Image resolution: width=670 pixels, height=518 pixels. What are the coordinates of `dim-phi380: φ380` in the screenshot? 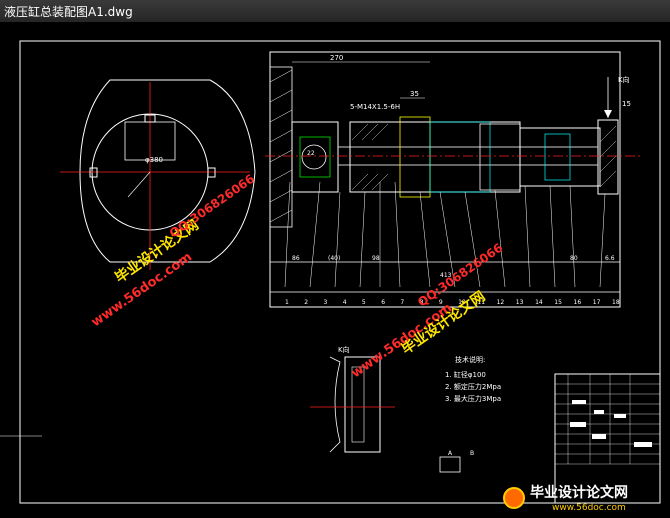 It's located at (154, 160).